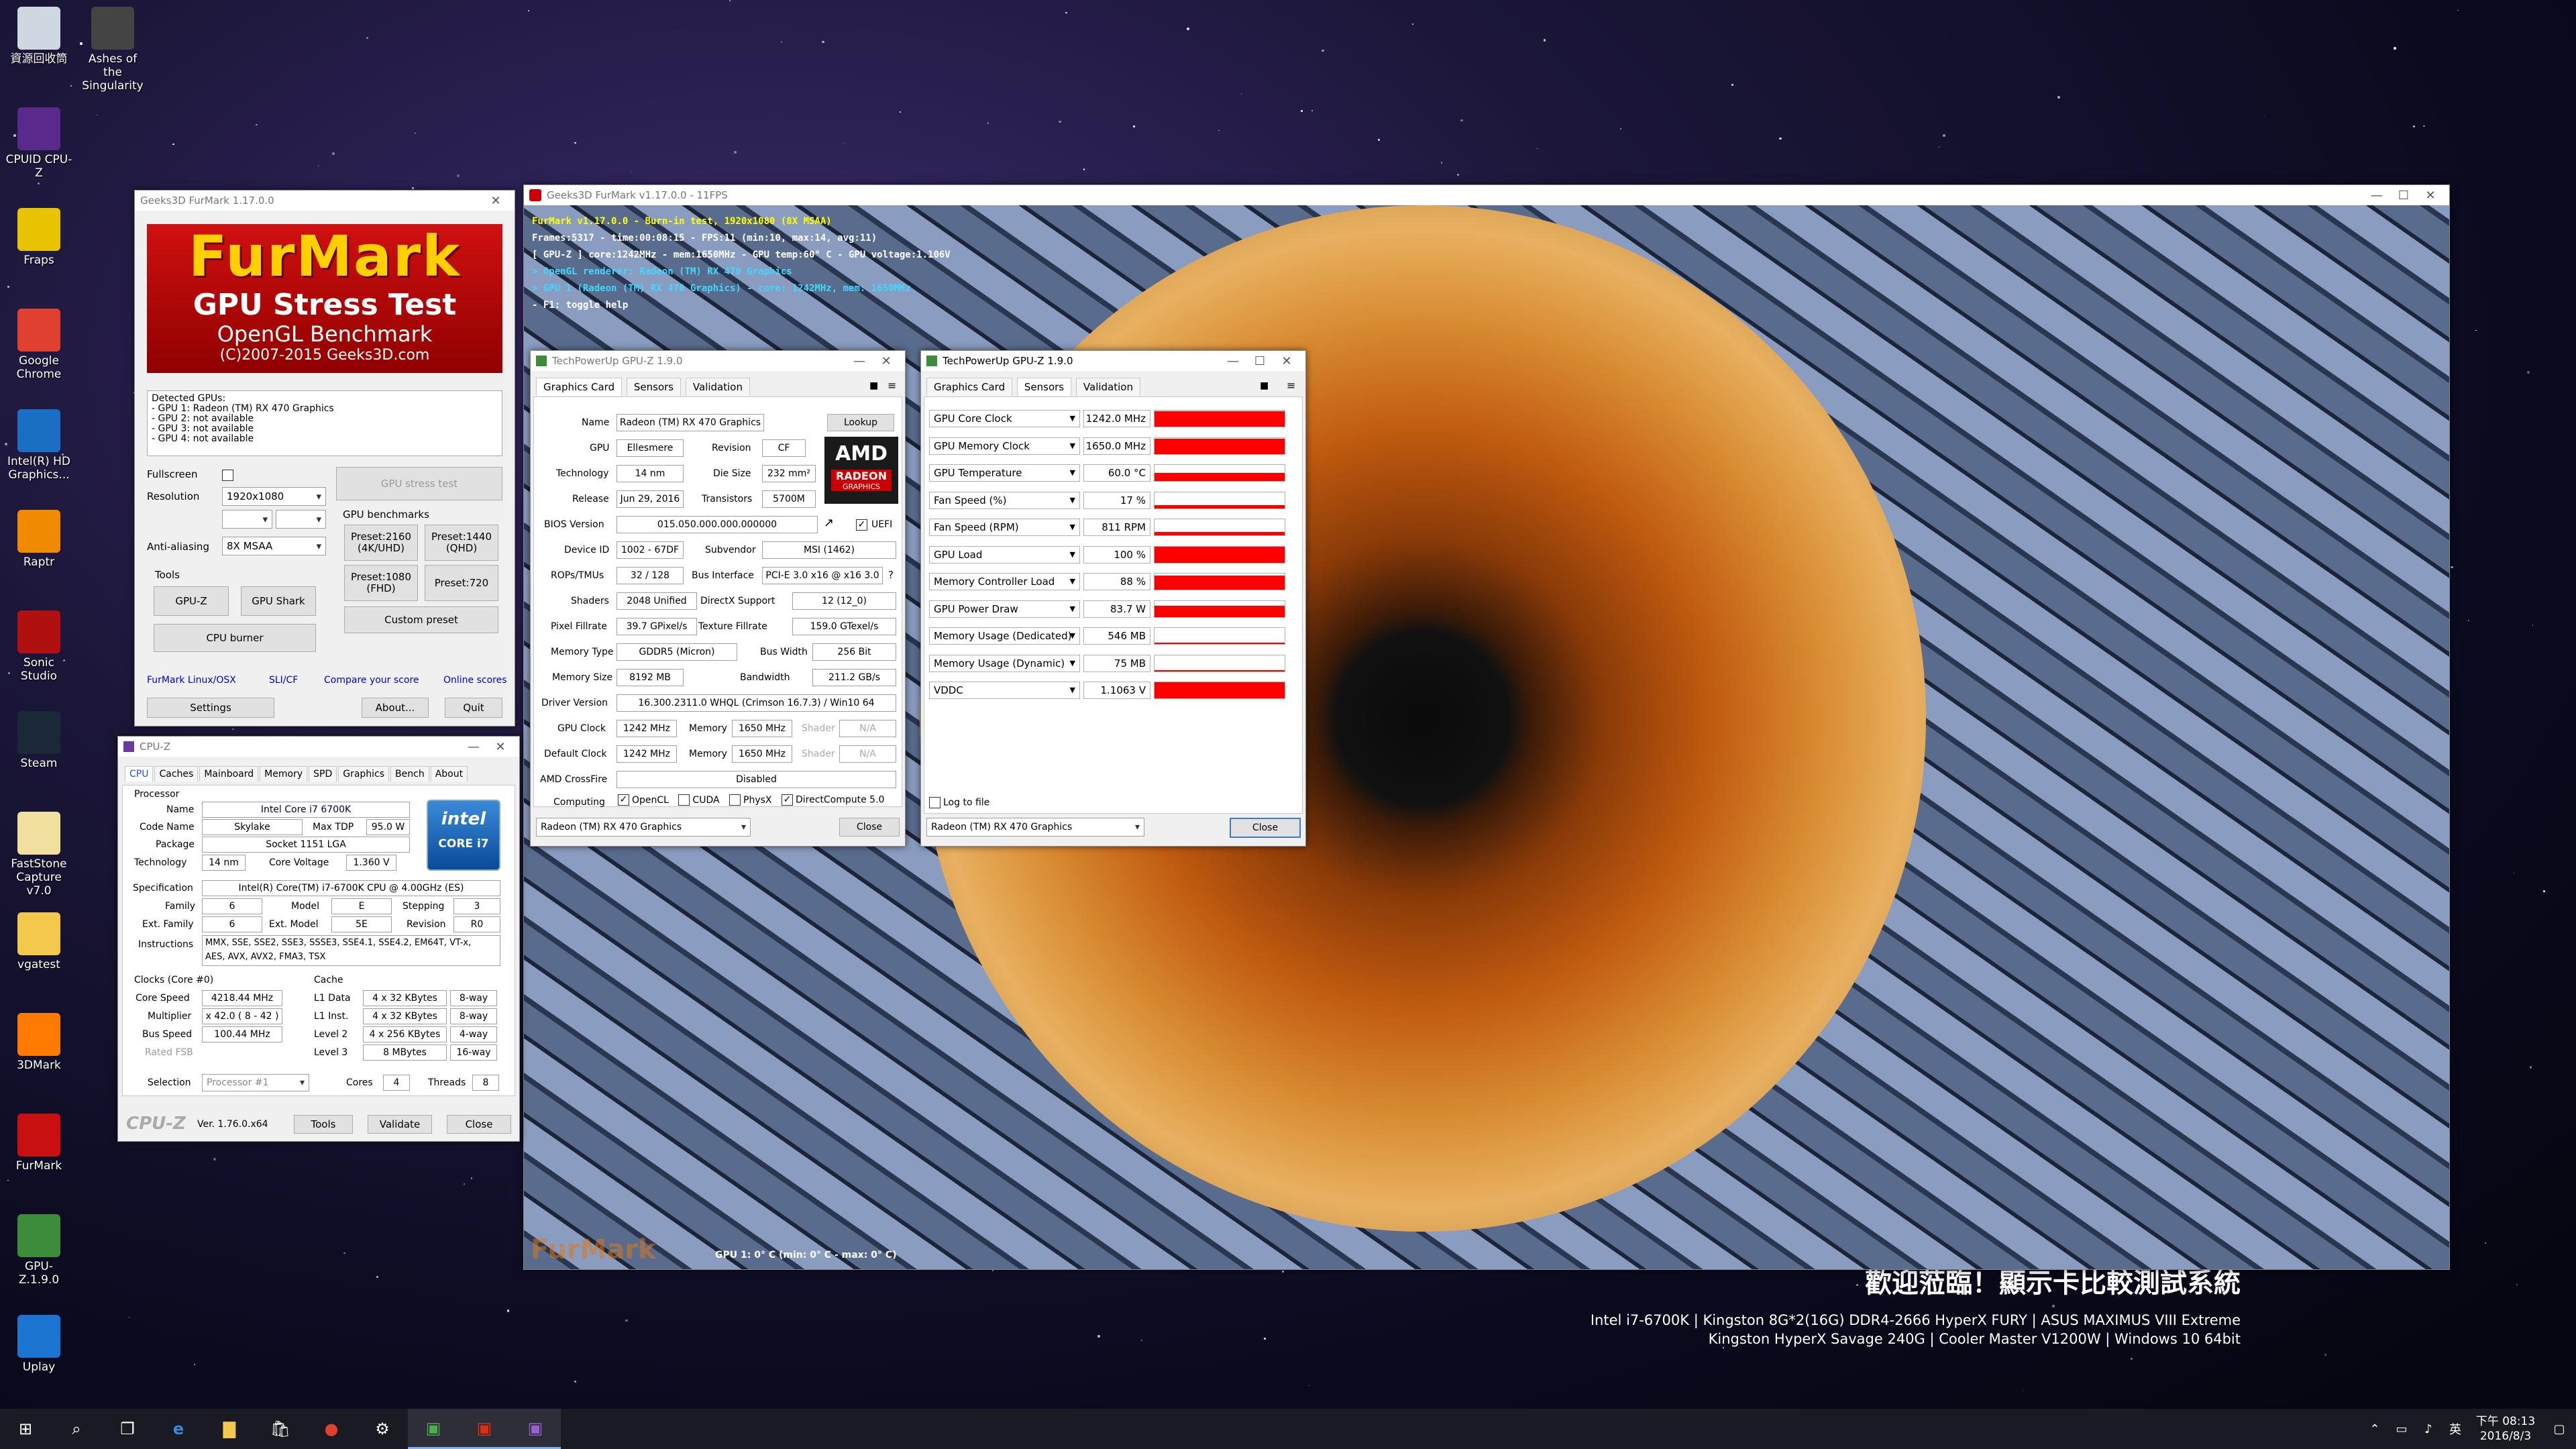 The width and height of the screenshot is (2576, 1449). What do you see at coordinates (400, 1124) in the screenshot?
I see `validate-button: Validate` at bounding box center [400, 1124].